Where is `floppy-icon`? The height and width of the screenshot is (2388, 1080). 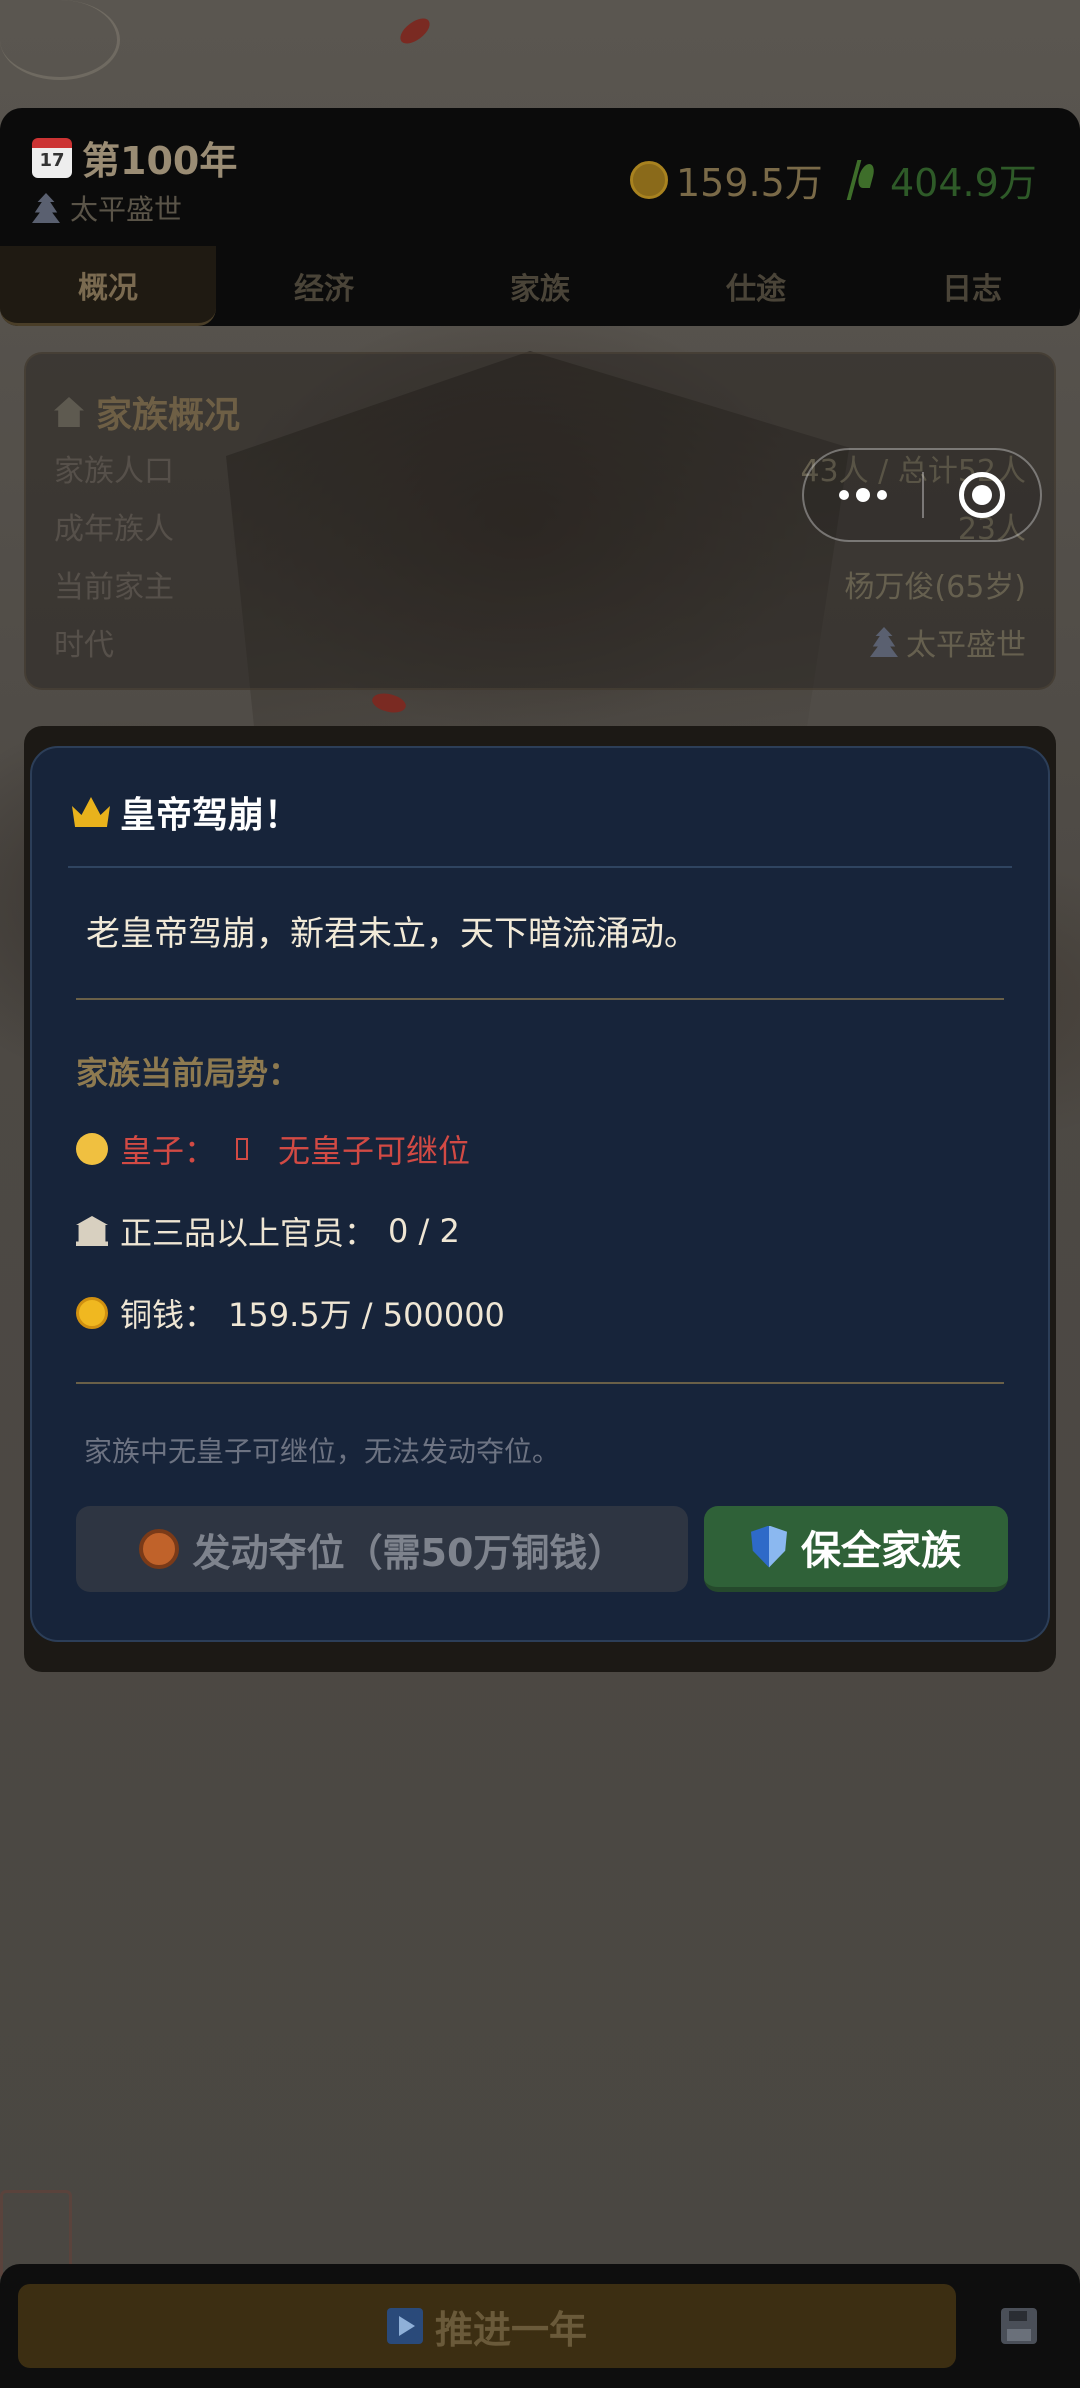
floppy-icon is located at coordinates (1019, 2326).